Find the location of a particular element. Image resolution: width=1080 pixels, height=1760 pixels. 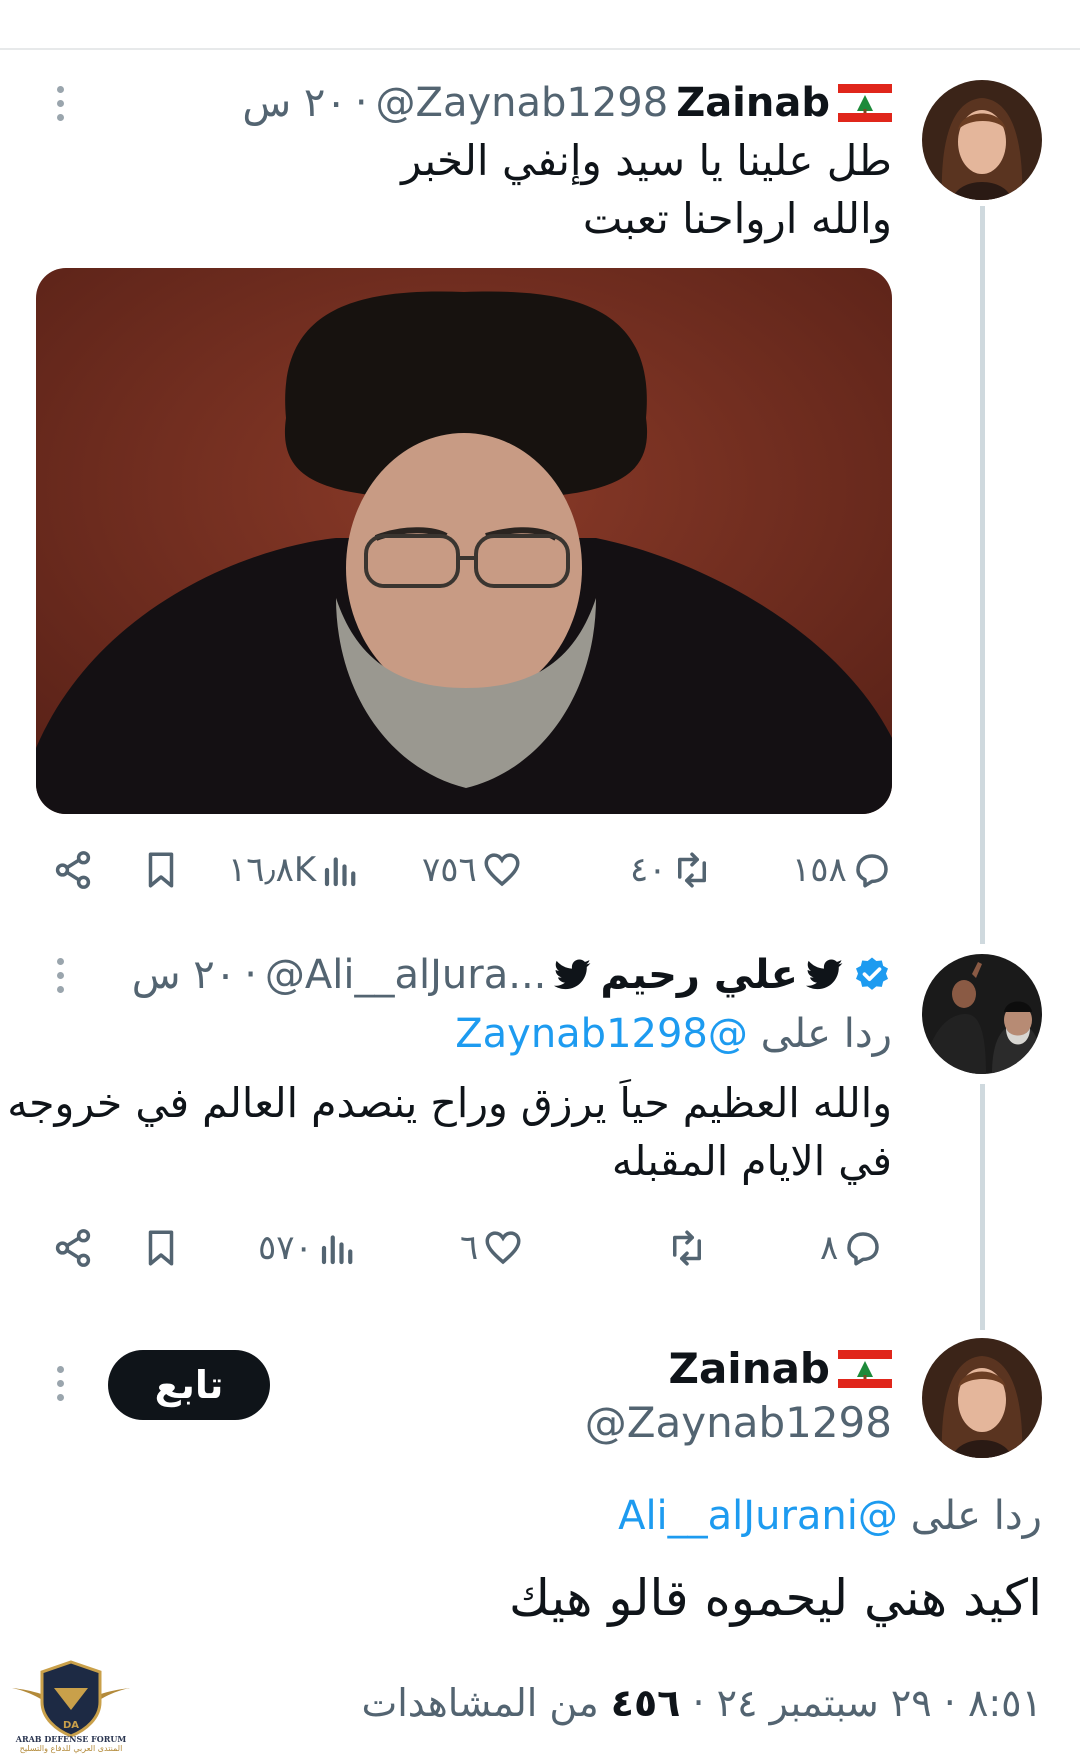

tweet2-views: ٥٧٠ is located at coordinates (285, 1248).